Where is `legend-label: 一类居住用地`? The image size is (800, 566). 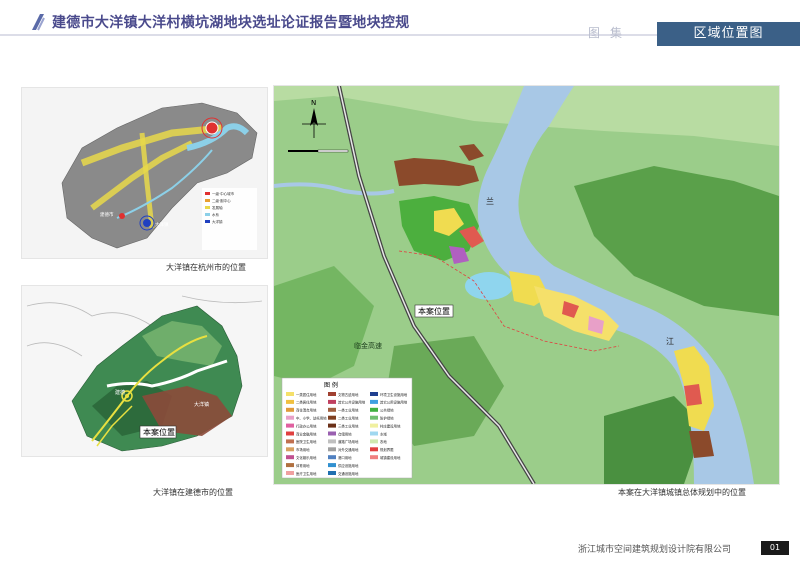 legend-label: 一类居住用地 is located at coordinates (306, 394).